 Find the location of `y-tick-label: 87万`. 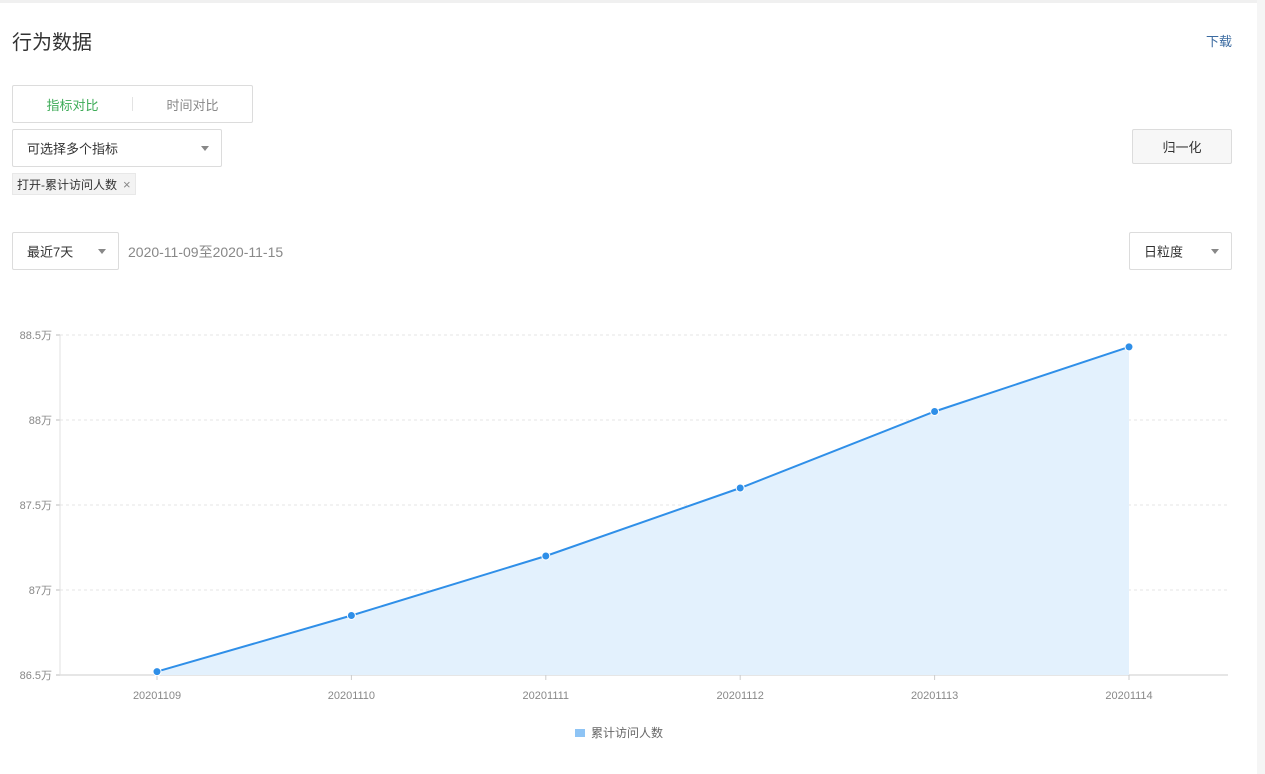

y-tick-label: 87万 is located at coordinates (40, 591).